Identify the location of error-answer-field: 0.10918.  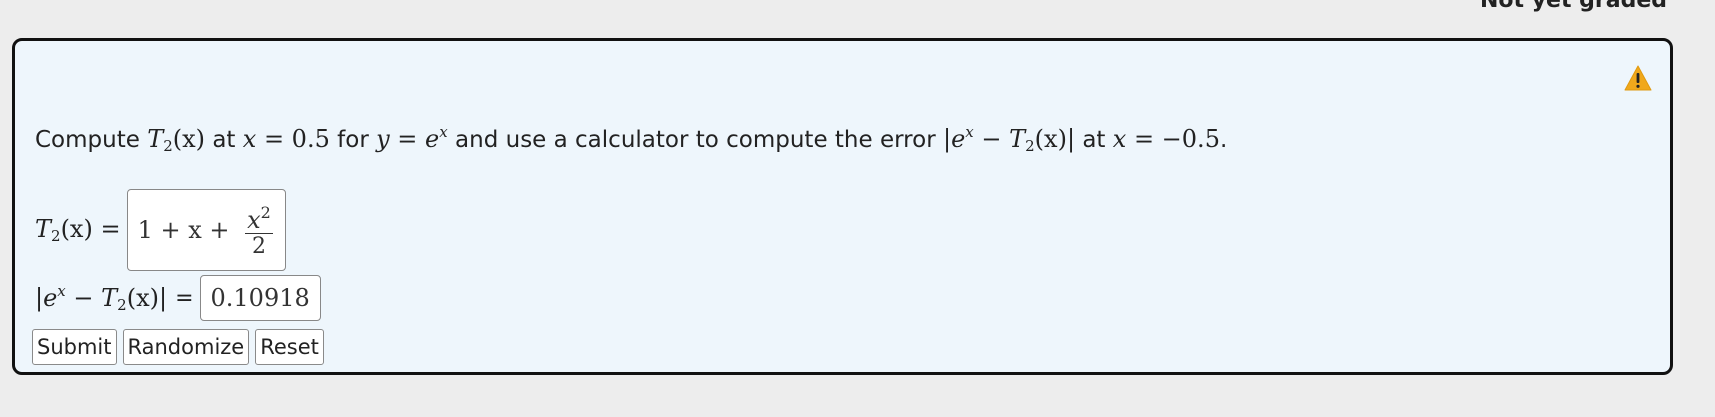
(260, 298).